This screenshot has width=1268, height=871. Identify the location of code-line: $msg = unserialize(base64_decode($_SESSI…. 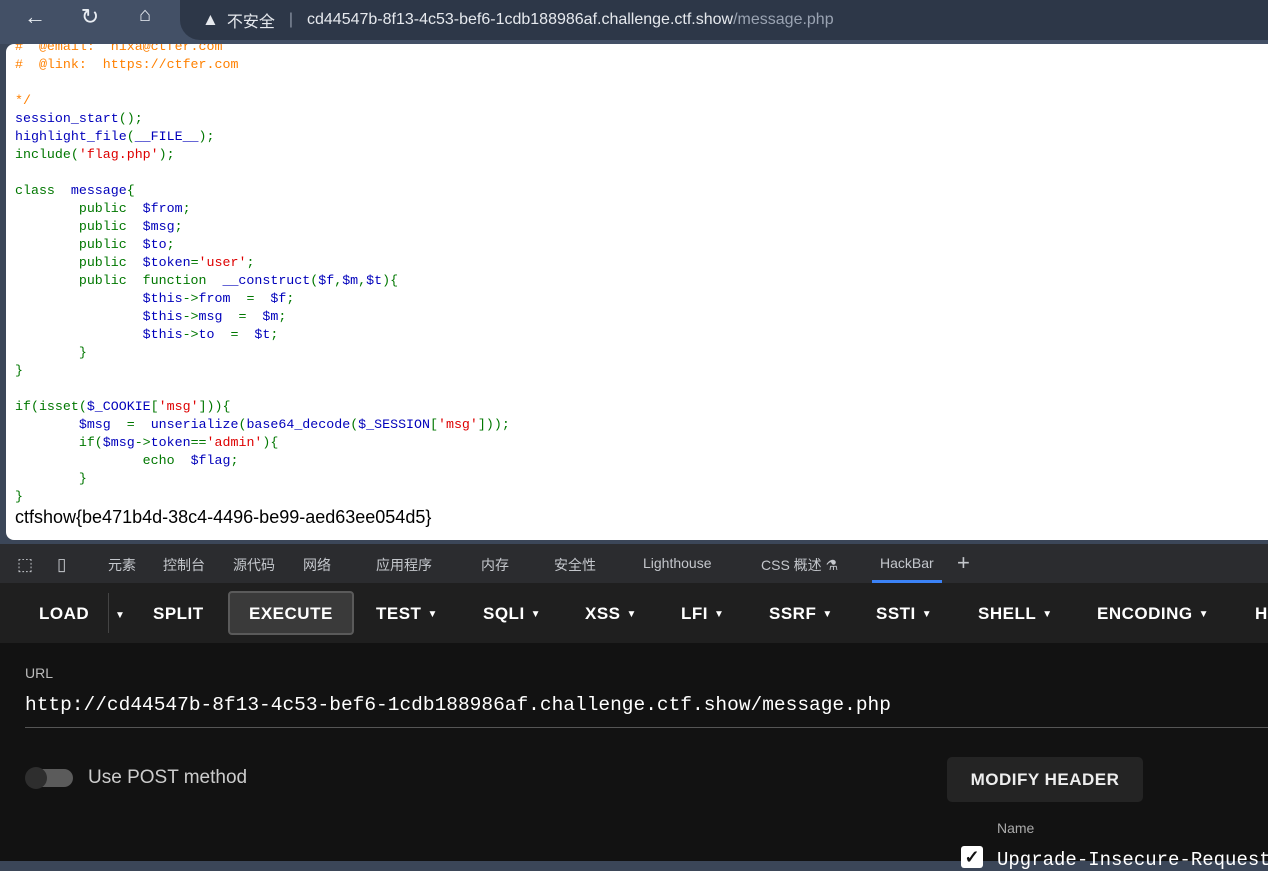
(262, 425).